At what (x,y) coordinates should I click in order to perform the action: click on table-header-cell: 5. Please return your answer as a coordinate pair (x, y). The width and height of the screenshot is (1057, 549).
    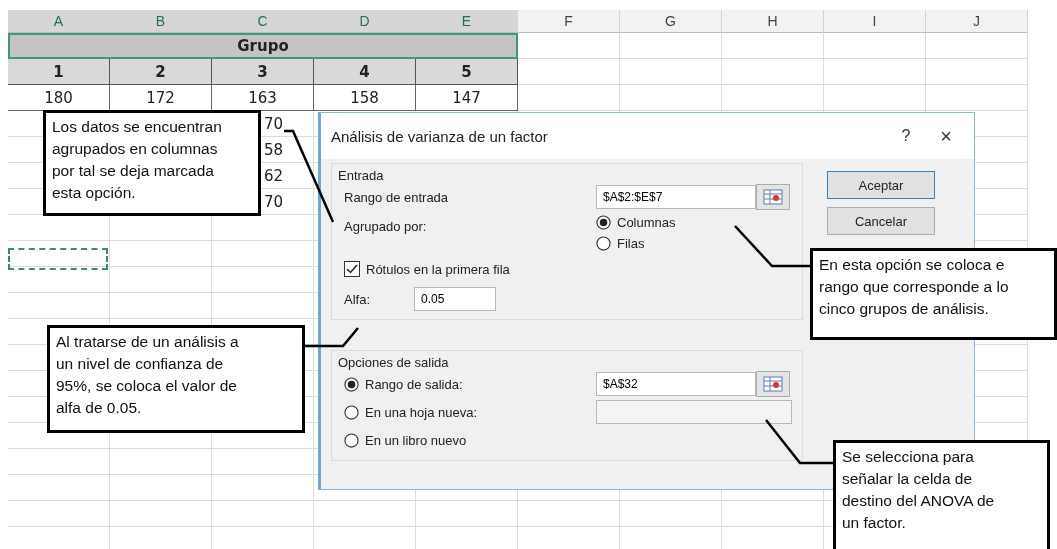
    Looking at the image, I should click on (467, 72).